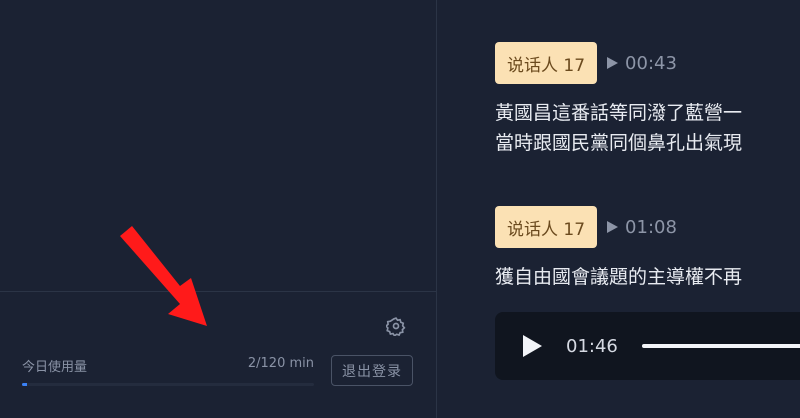 This screenshot has height=418, width=800. I want to click on segment-timestamp: 01:08, so click(651, 227).